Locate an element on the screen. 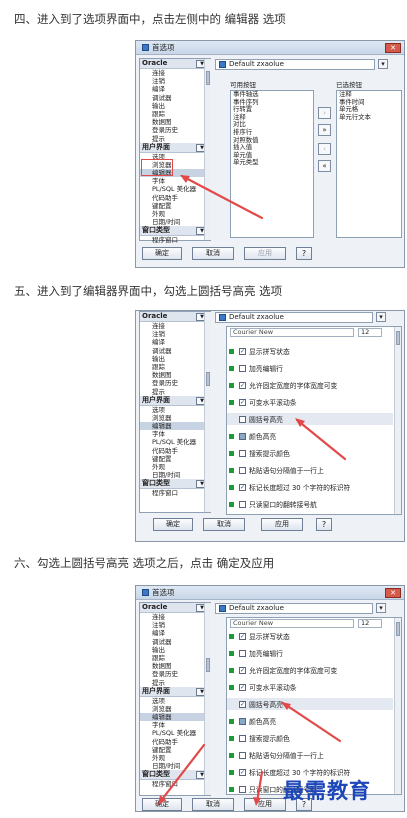 The width and height of the screenshot is (407, 818). editor-option-row: 只读窗口的翻转接号航 is located at coordinates (310, 504).